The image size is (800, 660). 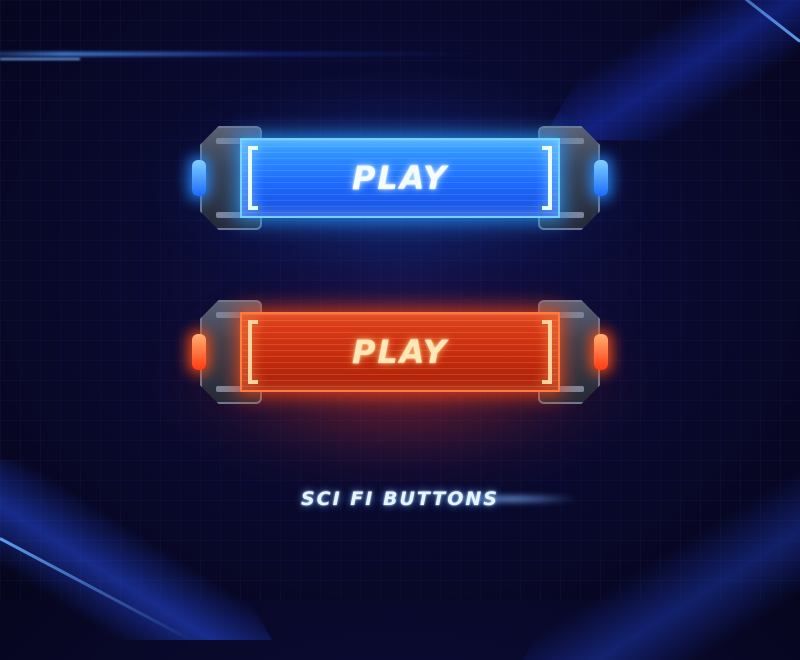 I want to click on light-streak-top-left-accent, so click(x=40, y=59).